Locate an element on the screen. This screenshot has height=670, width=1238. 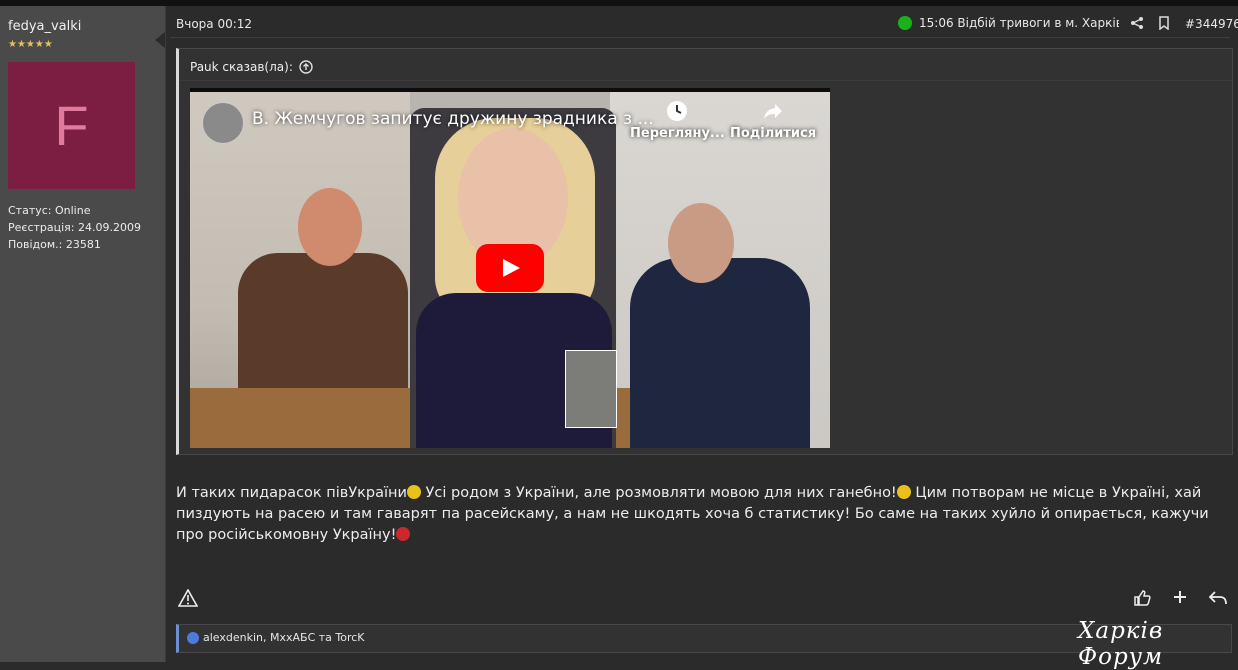
plus-icon is located at coordinates (1180, 597).